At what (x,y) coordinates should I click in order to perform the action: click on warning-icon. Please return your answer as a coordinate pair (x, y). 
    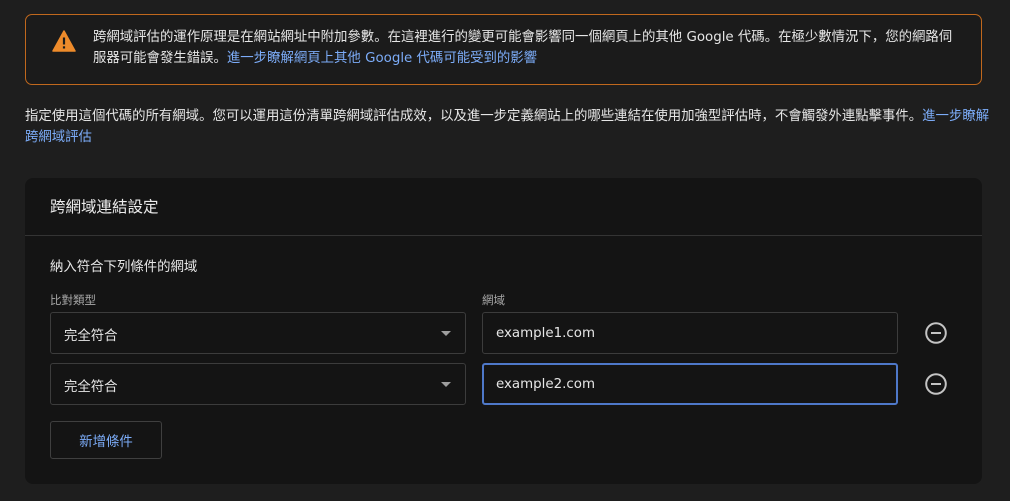
    Looking at the image, I should click on (64, 41).